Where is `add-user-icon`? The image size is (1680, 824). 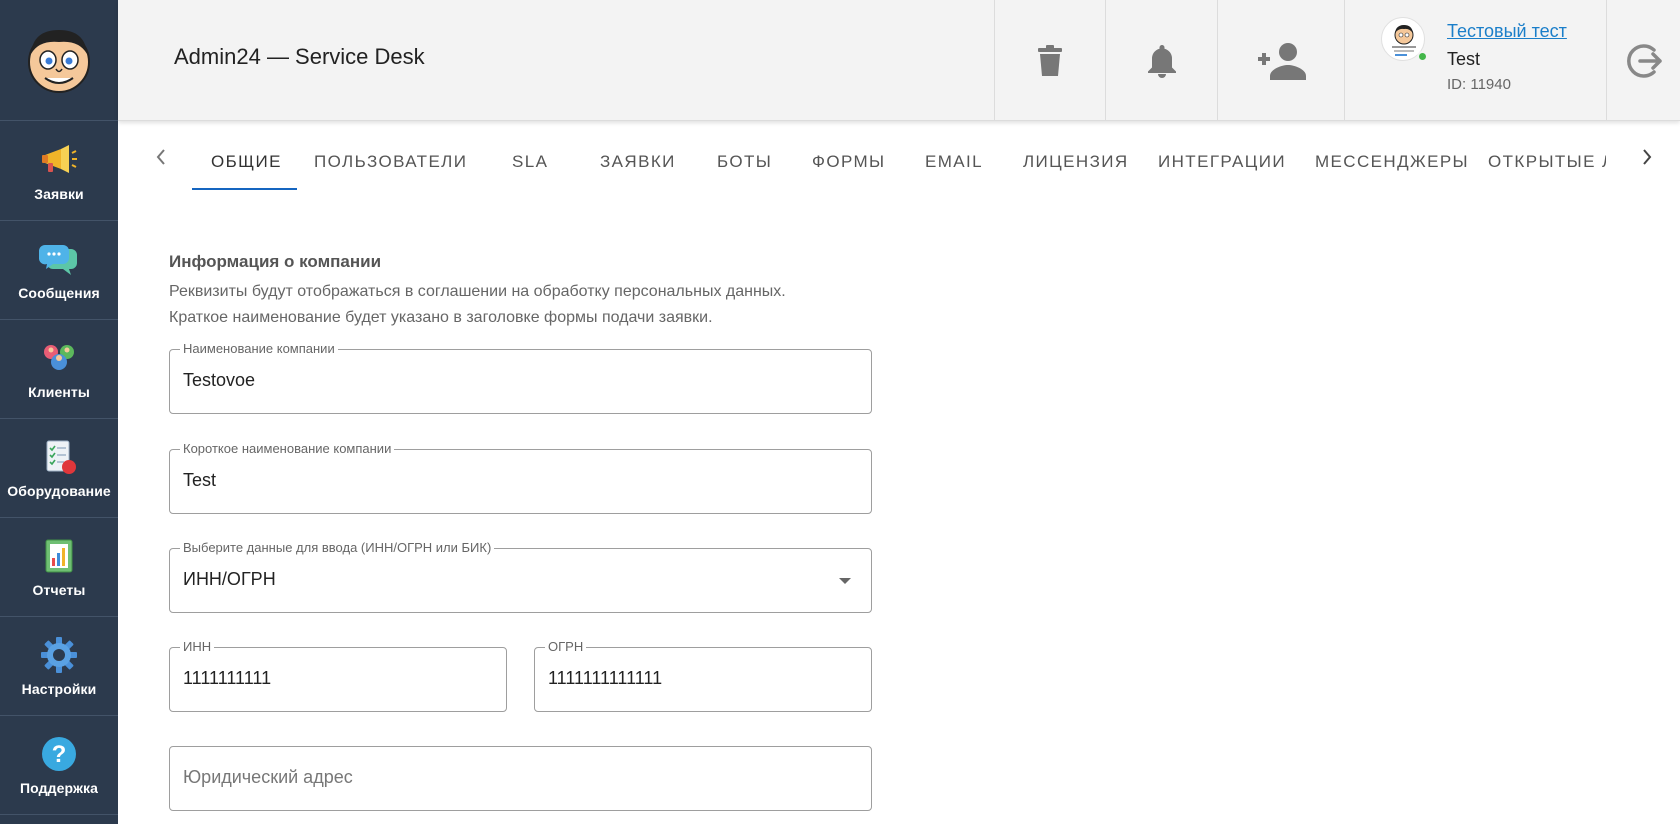 add-user-icon is located at coordinates (1282, 61).